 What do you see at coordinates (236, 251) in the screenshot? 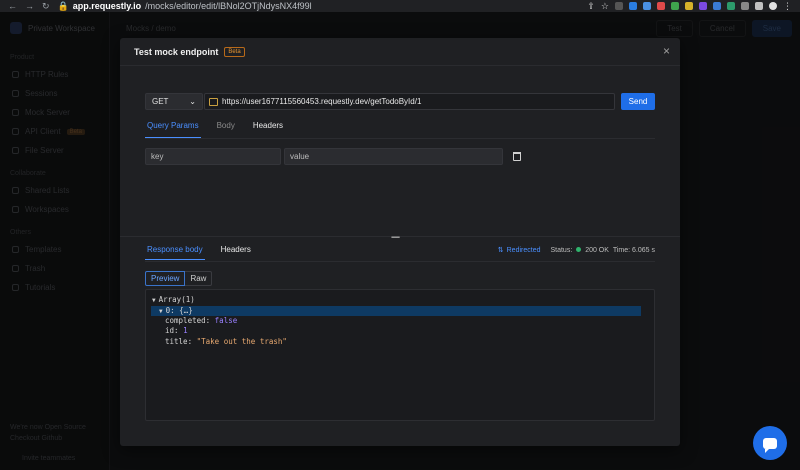
I see `tab-response-headers: Headers` at bounding box center [236, 251].